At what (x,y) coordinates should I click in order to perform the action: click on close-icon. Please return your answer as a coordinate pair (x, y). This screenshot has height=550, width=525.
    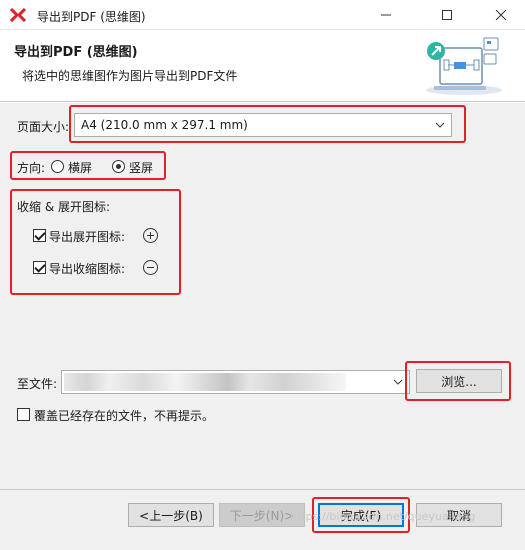
    Looking at the image, I should click on (501, 15).